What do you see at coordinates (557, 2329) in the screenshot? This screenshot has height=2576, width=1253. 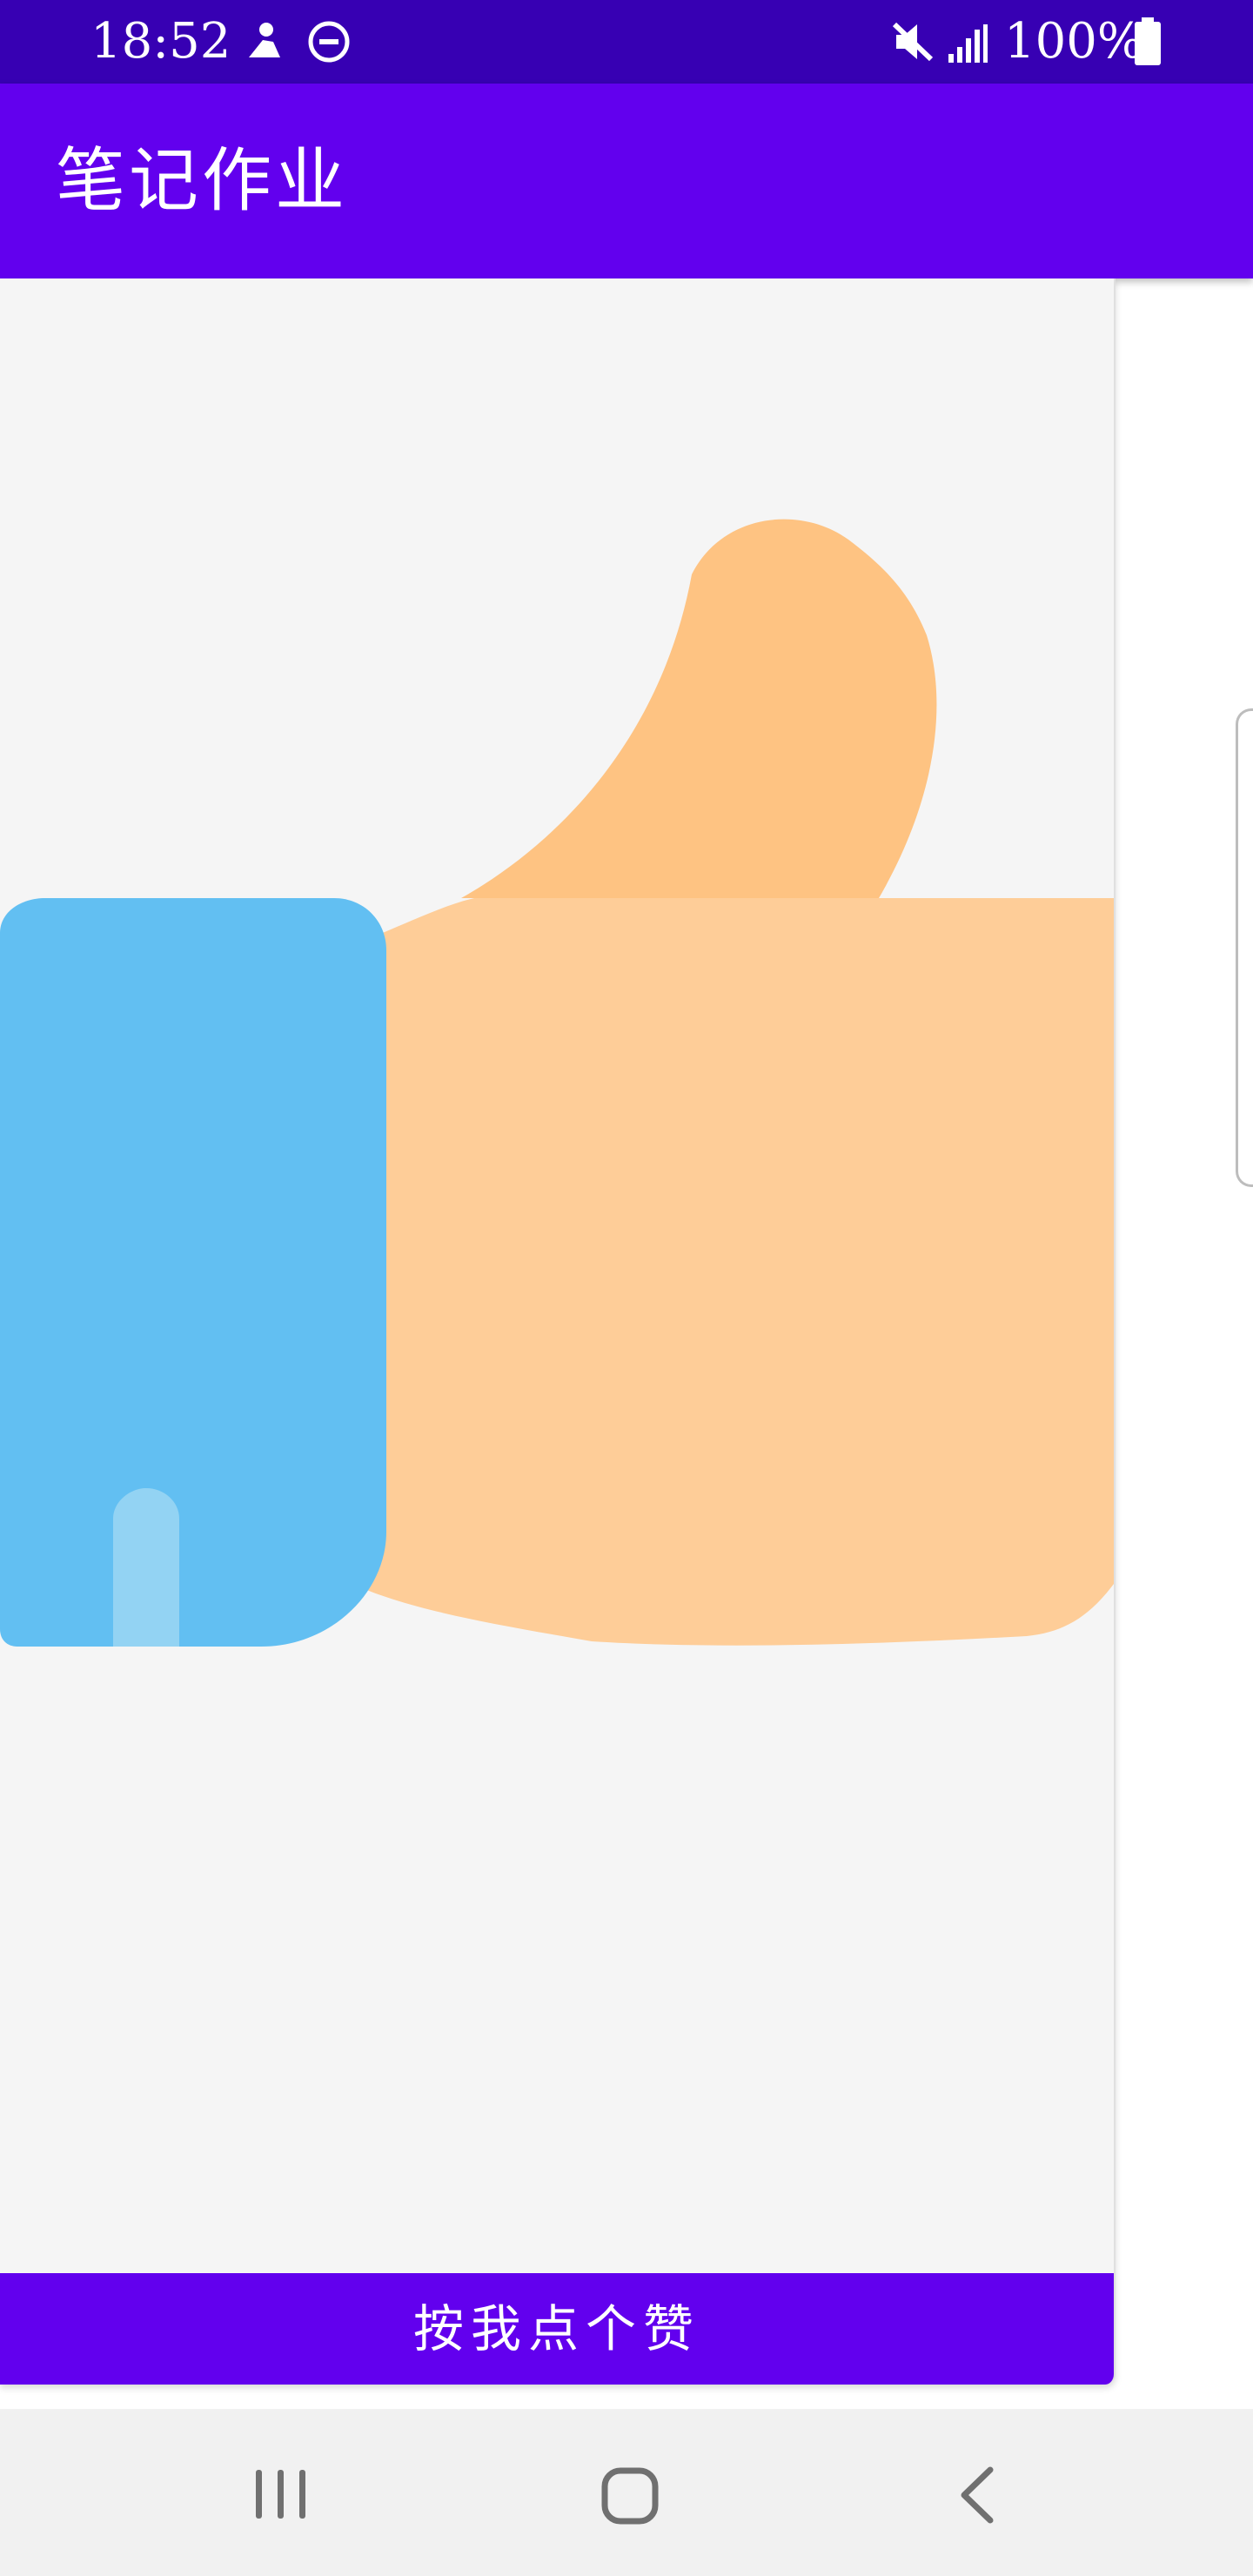 I see `like-button: 按我点个赞` at bounding box center [557, 2329].